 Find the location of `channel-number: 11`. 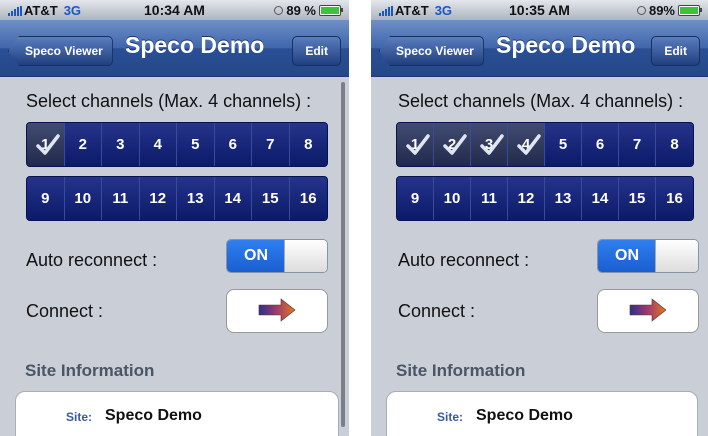

channel-number: 11 is located at coordinates (489, 198).